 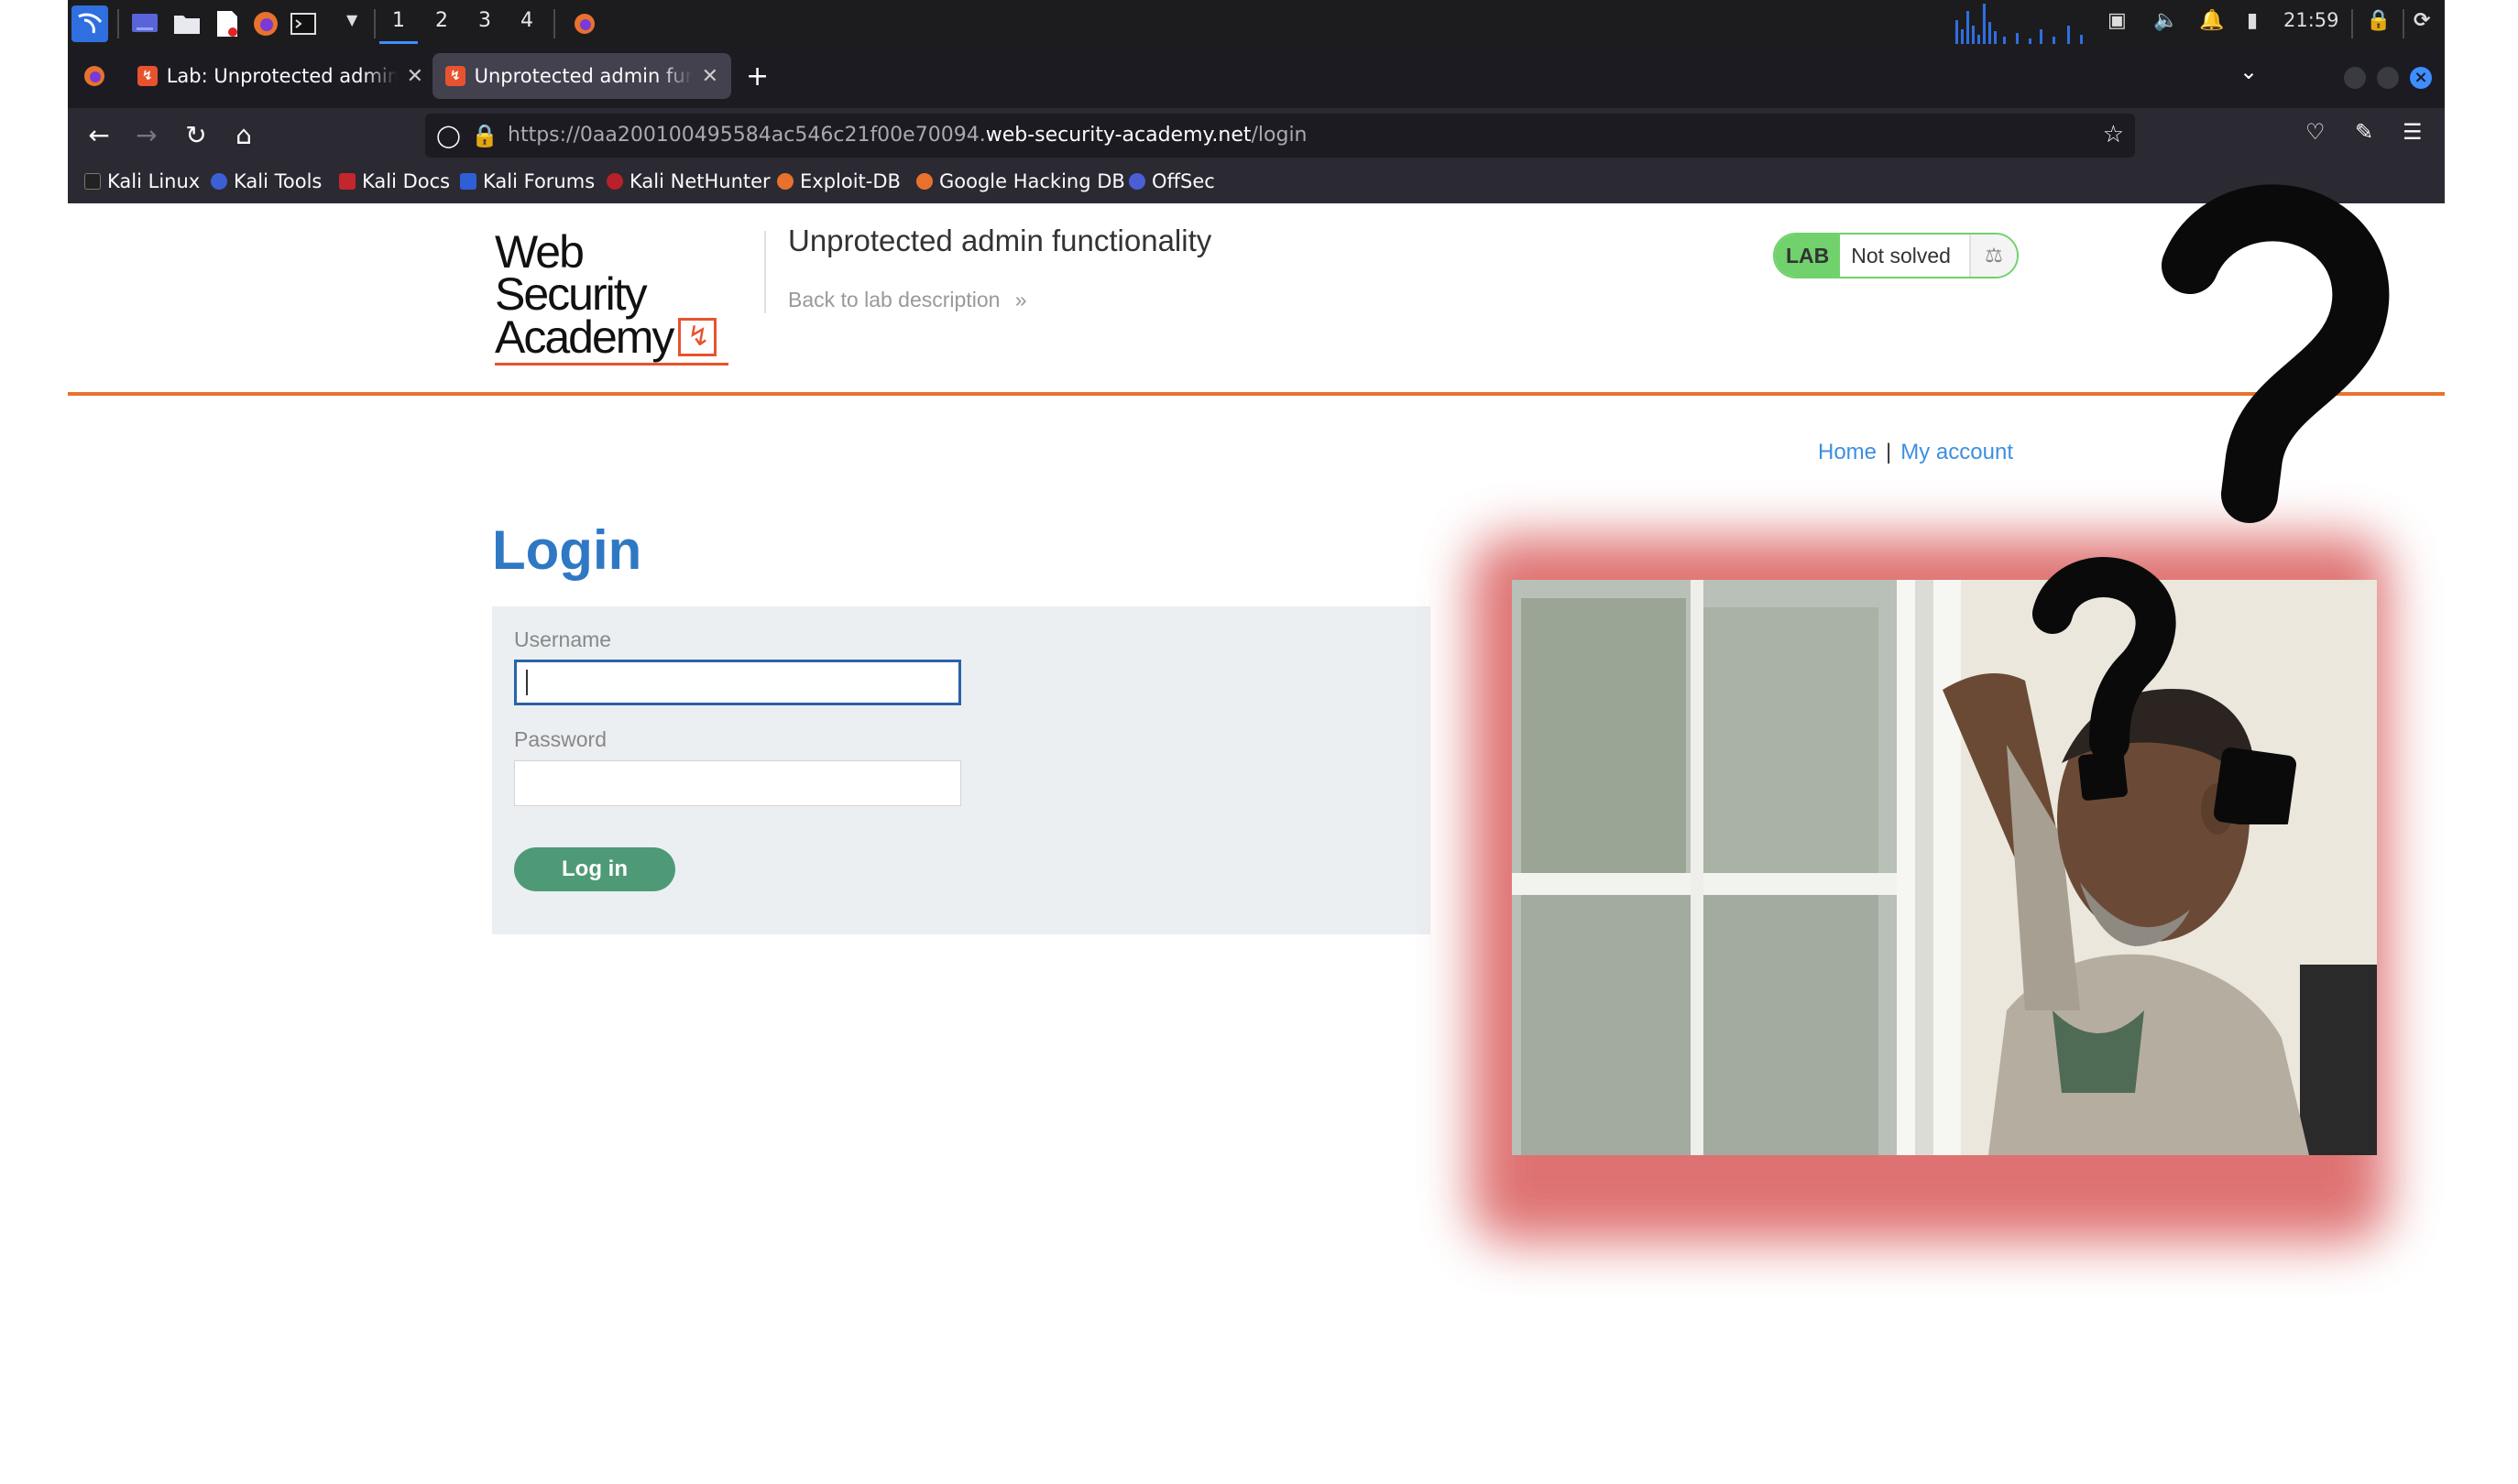 What do you see at coordinates (584, 29) in the screenshot?
I see `firefox-window-button` at bounding box center [584, 29].